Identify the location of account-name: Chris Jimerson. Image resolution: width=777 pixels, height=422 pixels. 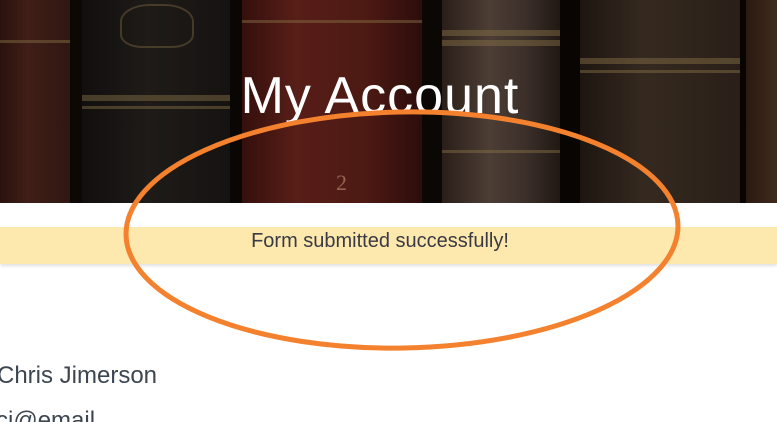
(79, 375).